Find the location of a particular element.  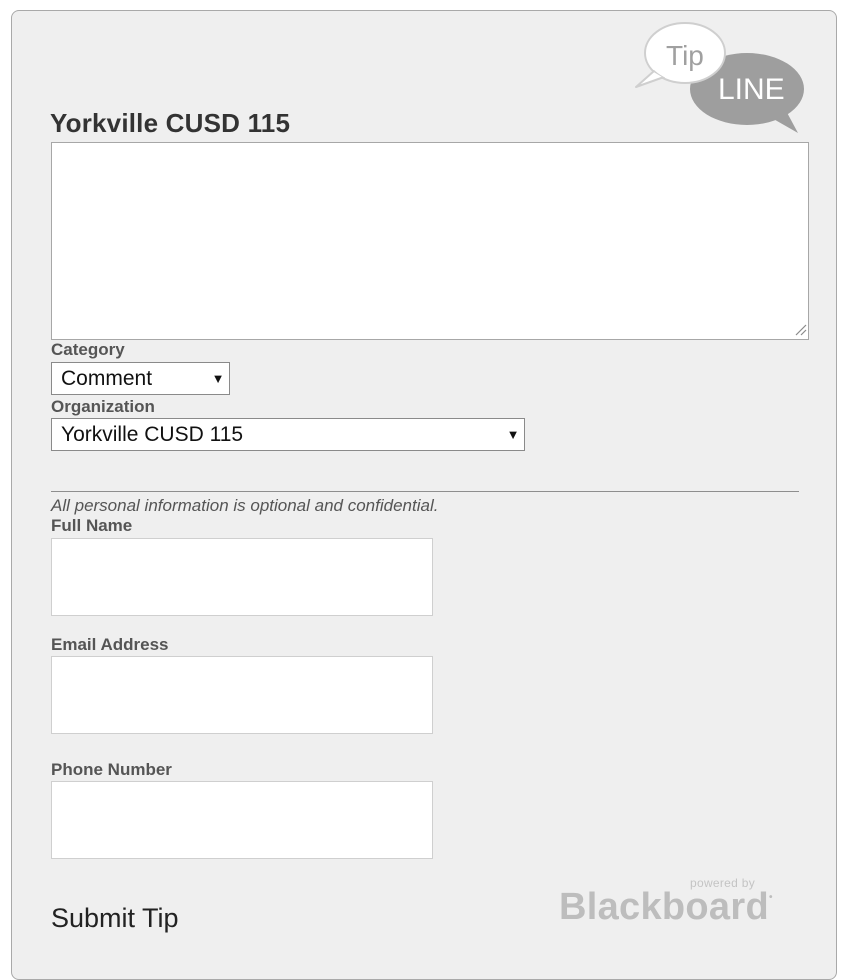

blackboard-logo: Blackboard• is located at coordinates (666, 907).